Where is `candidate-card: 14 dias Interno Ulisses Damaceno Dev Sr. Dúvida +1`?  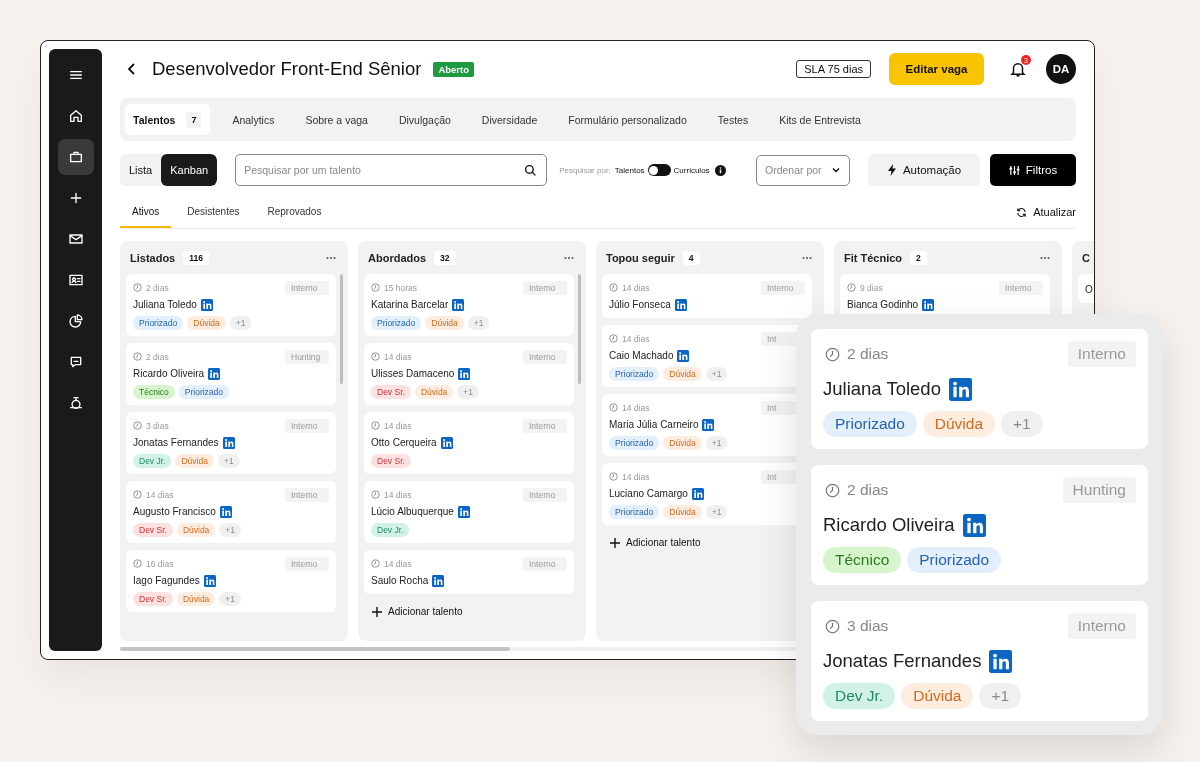 candidate-card: 14 dias Interno Ulisses Damaceno Dev Sr. Dúvida +1 is located at coordinates (469, 374).